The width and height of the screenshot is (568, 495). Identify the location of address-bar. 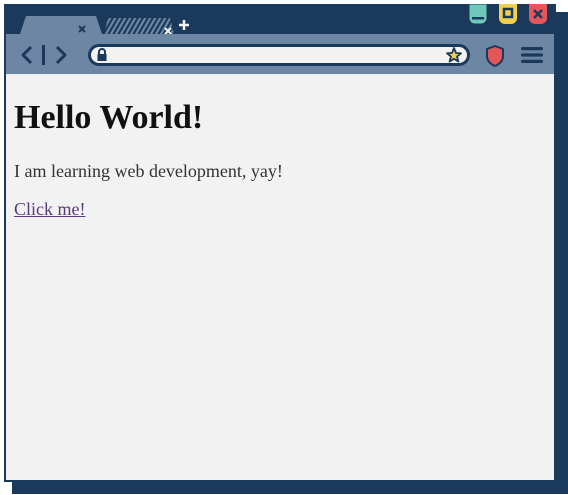
(279, 55).